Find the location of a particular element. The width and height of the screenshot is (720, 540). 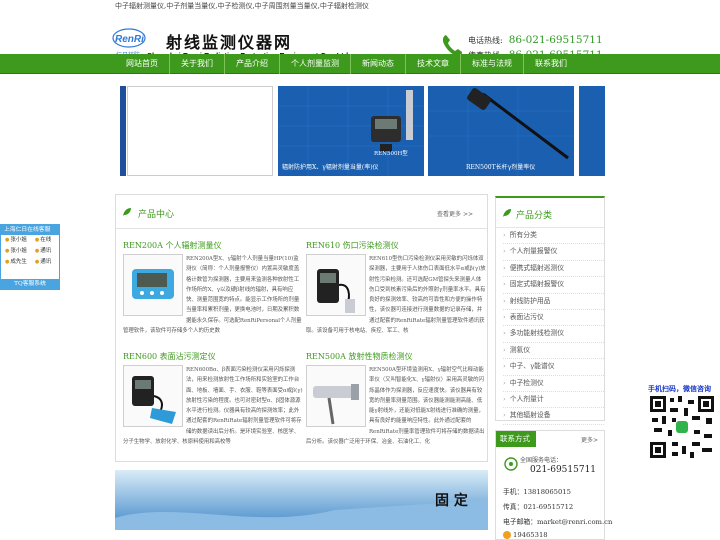

nav-dosimetry: 个人剂量监测 is located at coordinates (315, 64).